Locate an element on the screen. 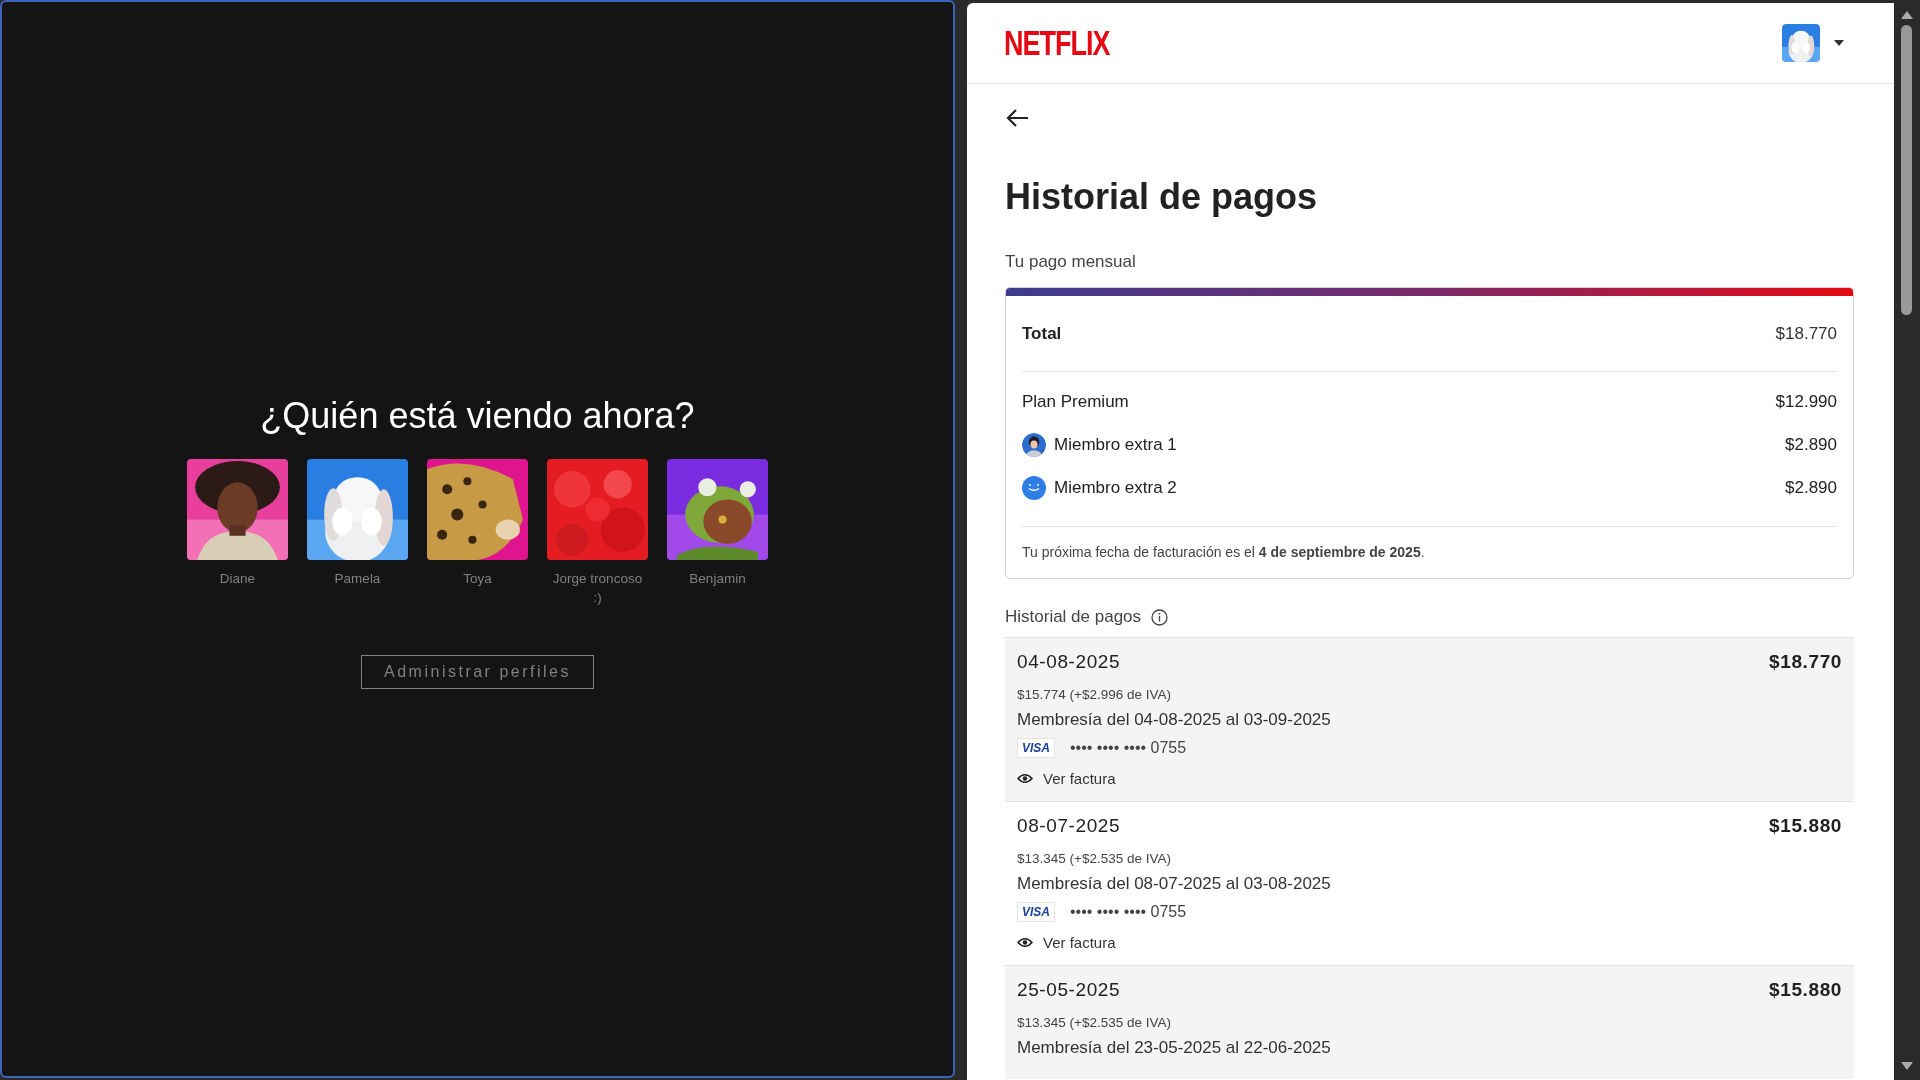  info-icon is located at coordinates (1160, 617).